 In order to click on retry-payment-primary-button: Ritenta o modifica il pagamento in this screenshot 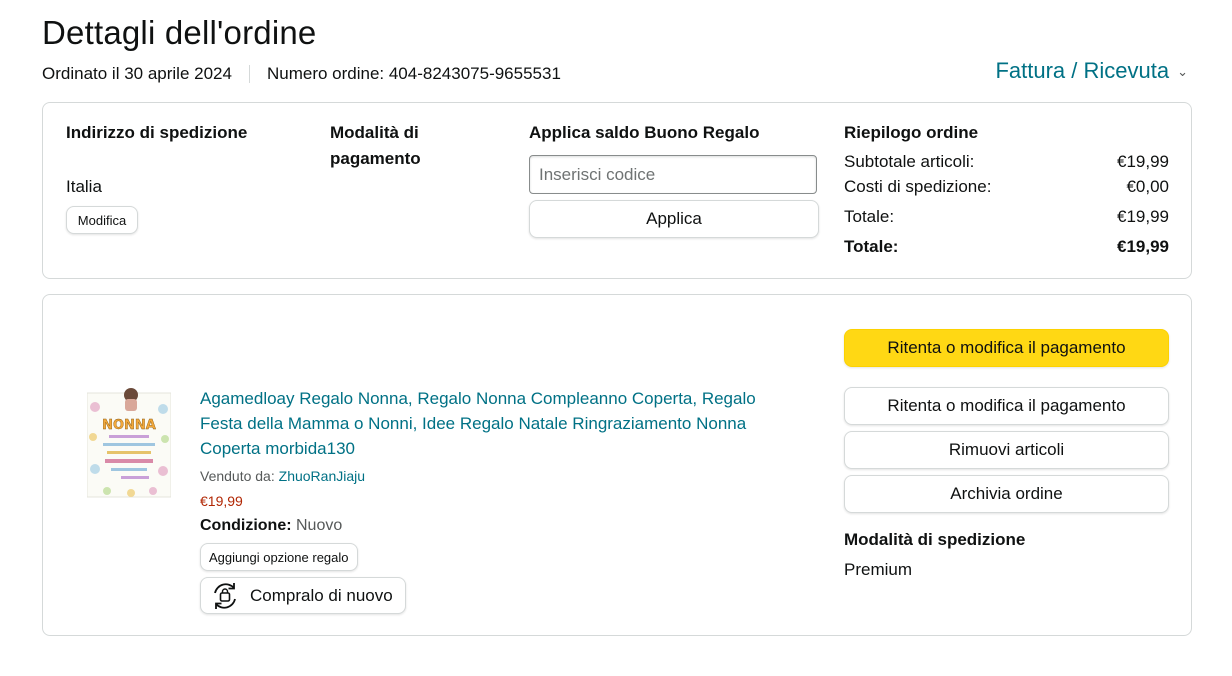, I will do `click(1006, 348)`.